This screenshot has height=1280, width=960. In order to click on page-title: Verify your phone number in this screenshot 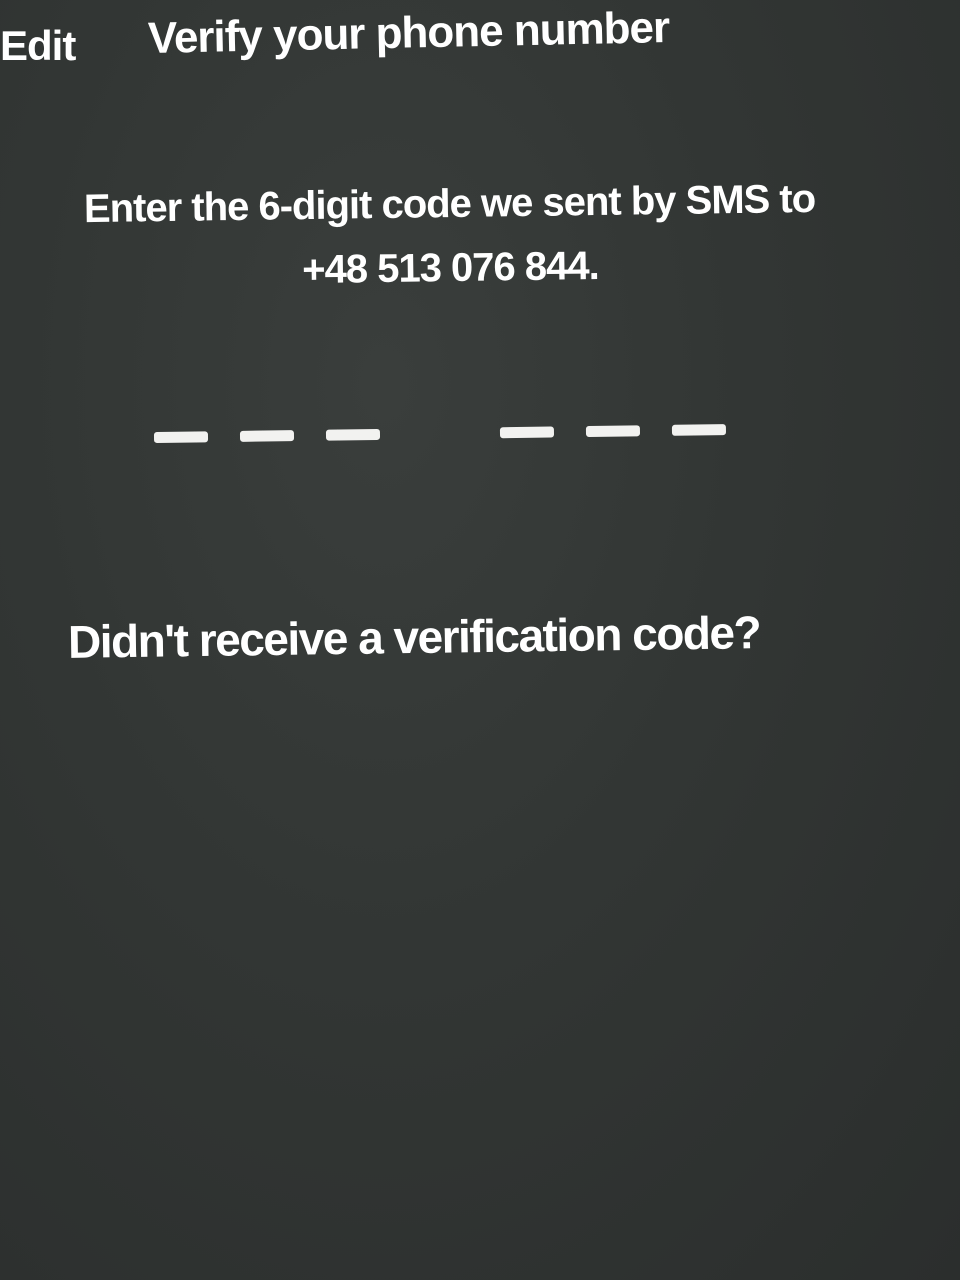, I will do `click(408, 33)`.